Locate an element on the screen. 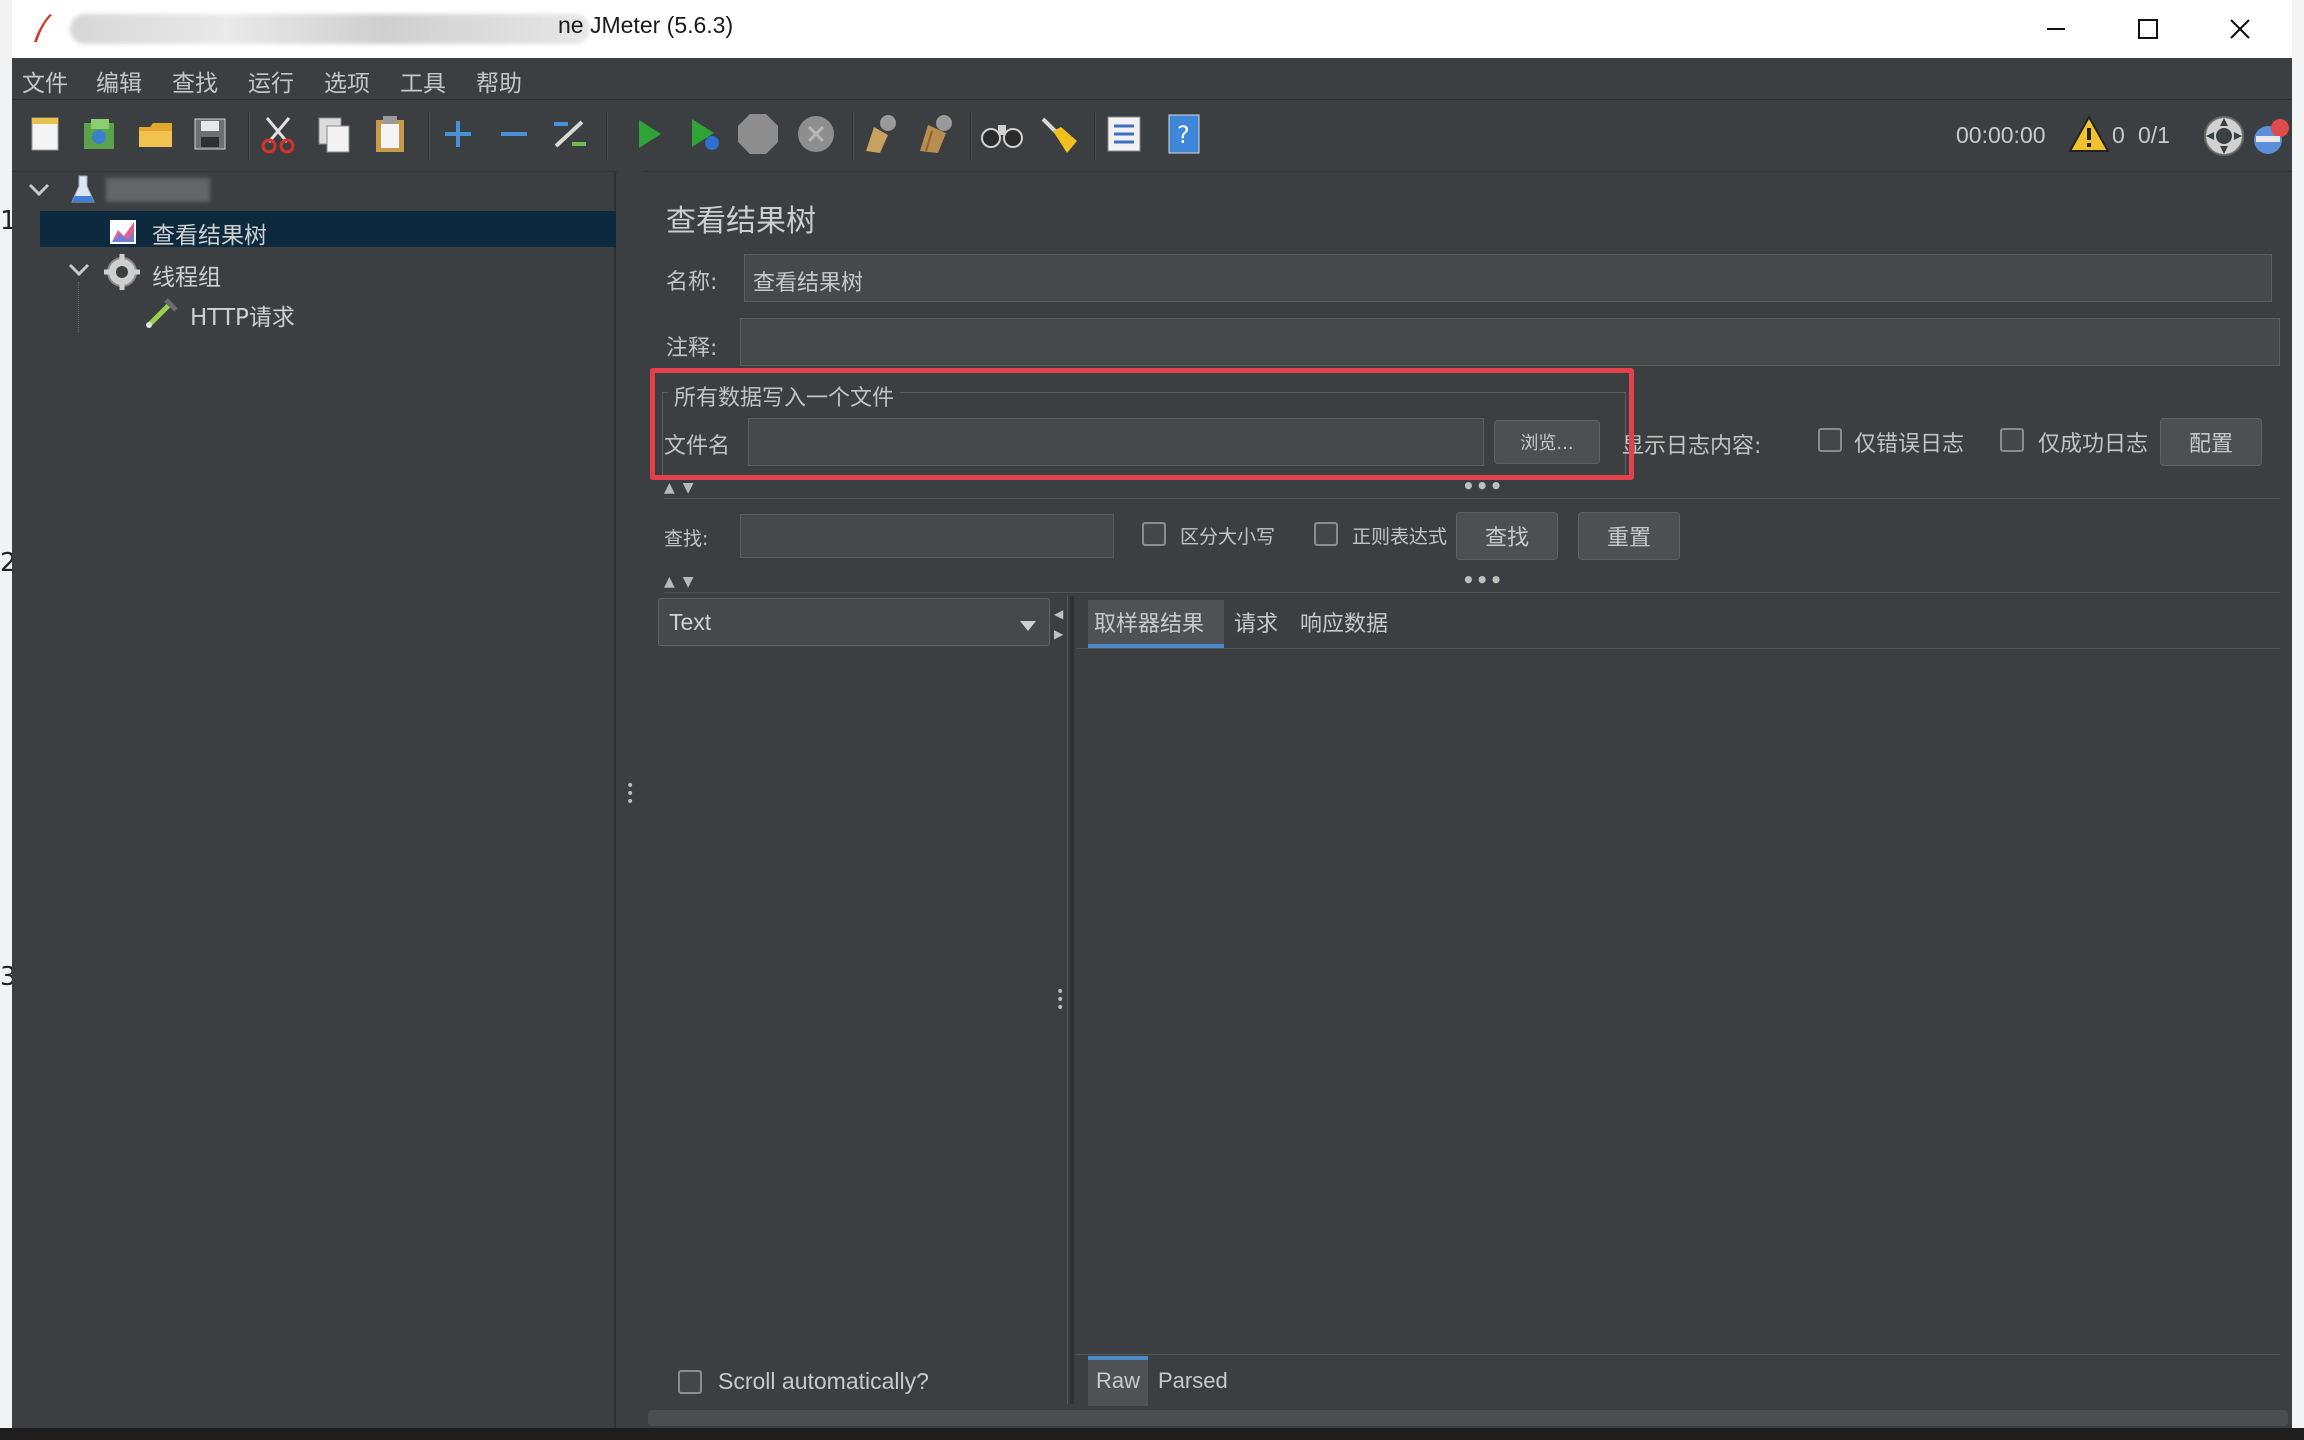 The image size is (2304, 1440). cut-icon is located at coordinates (278, 136).